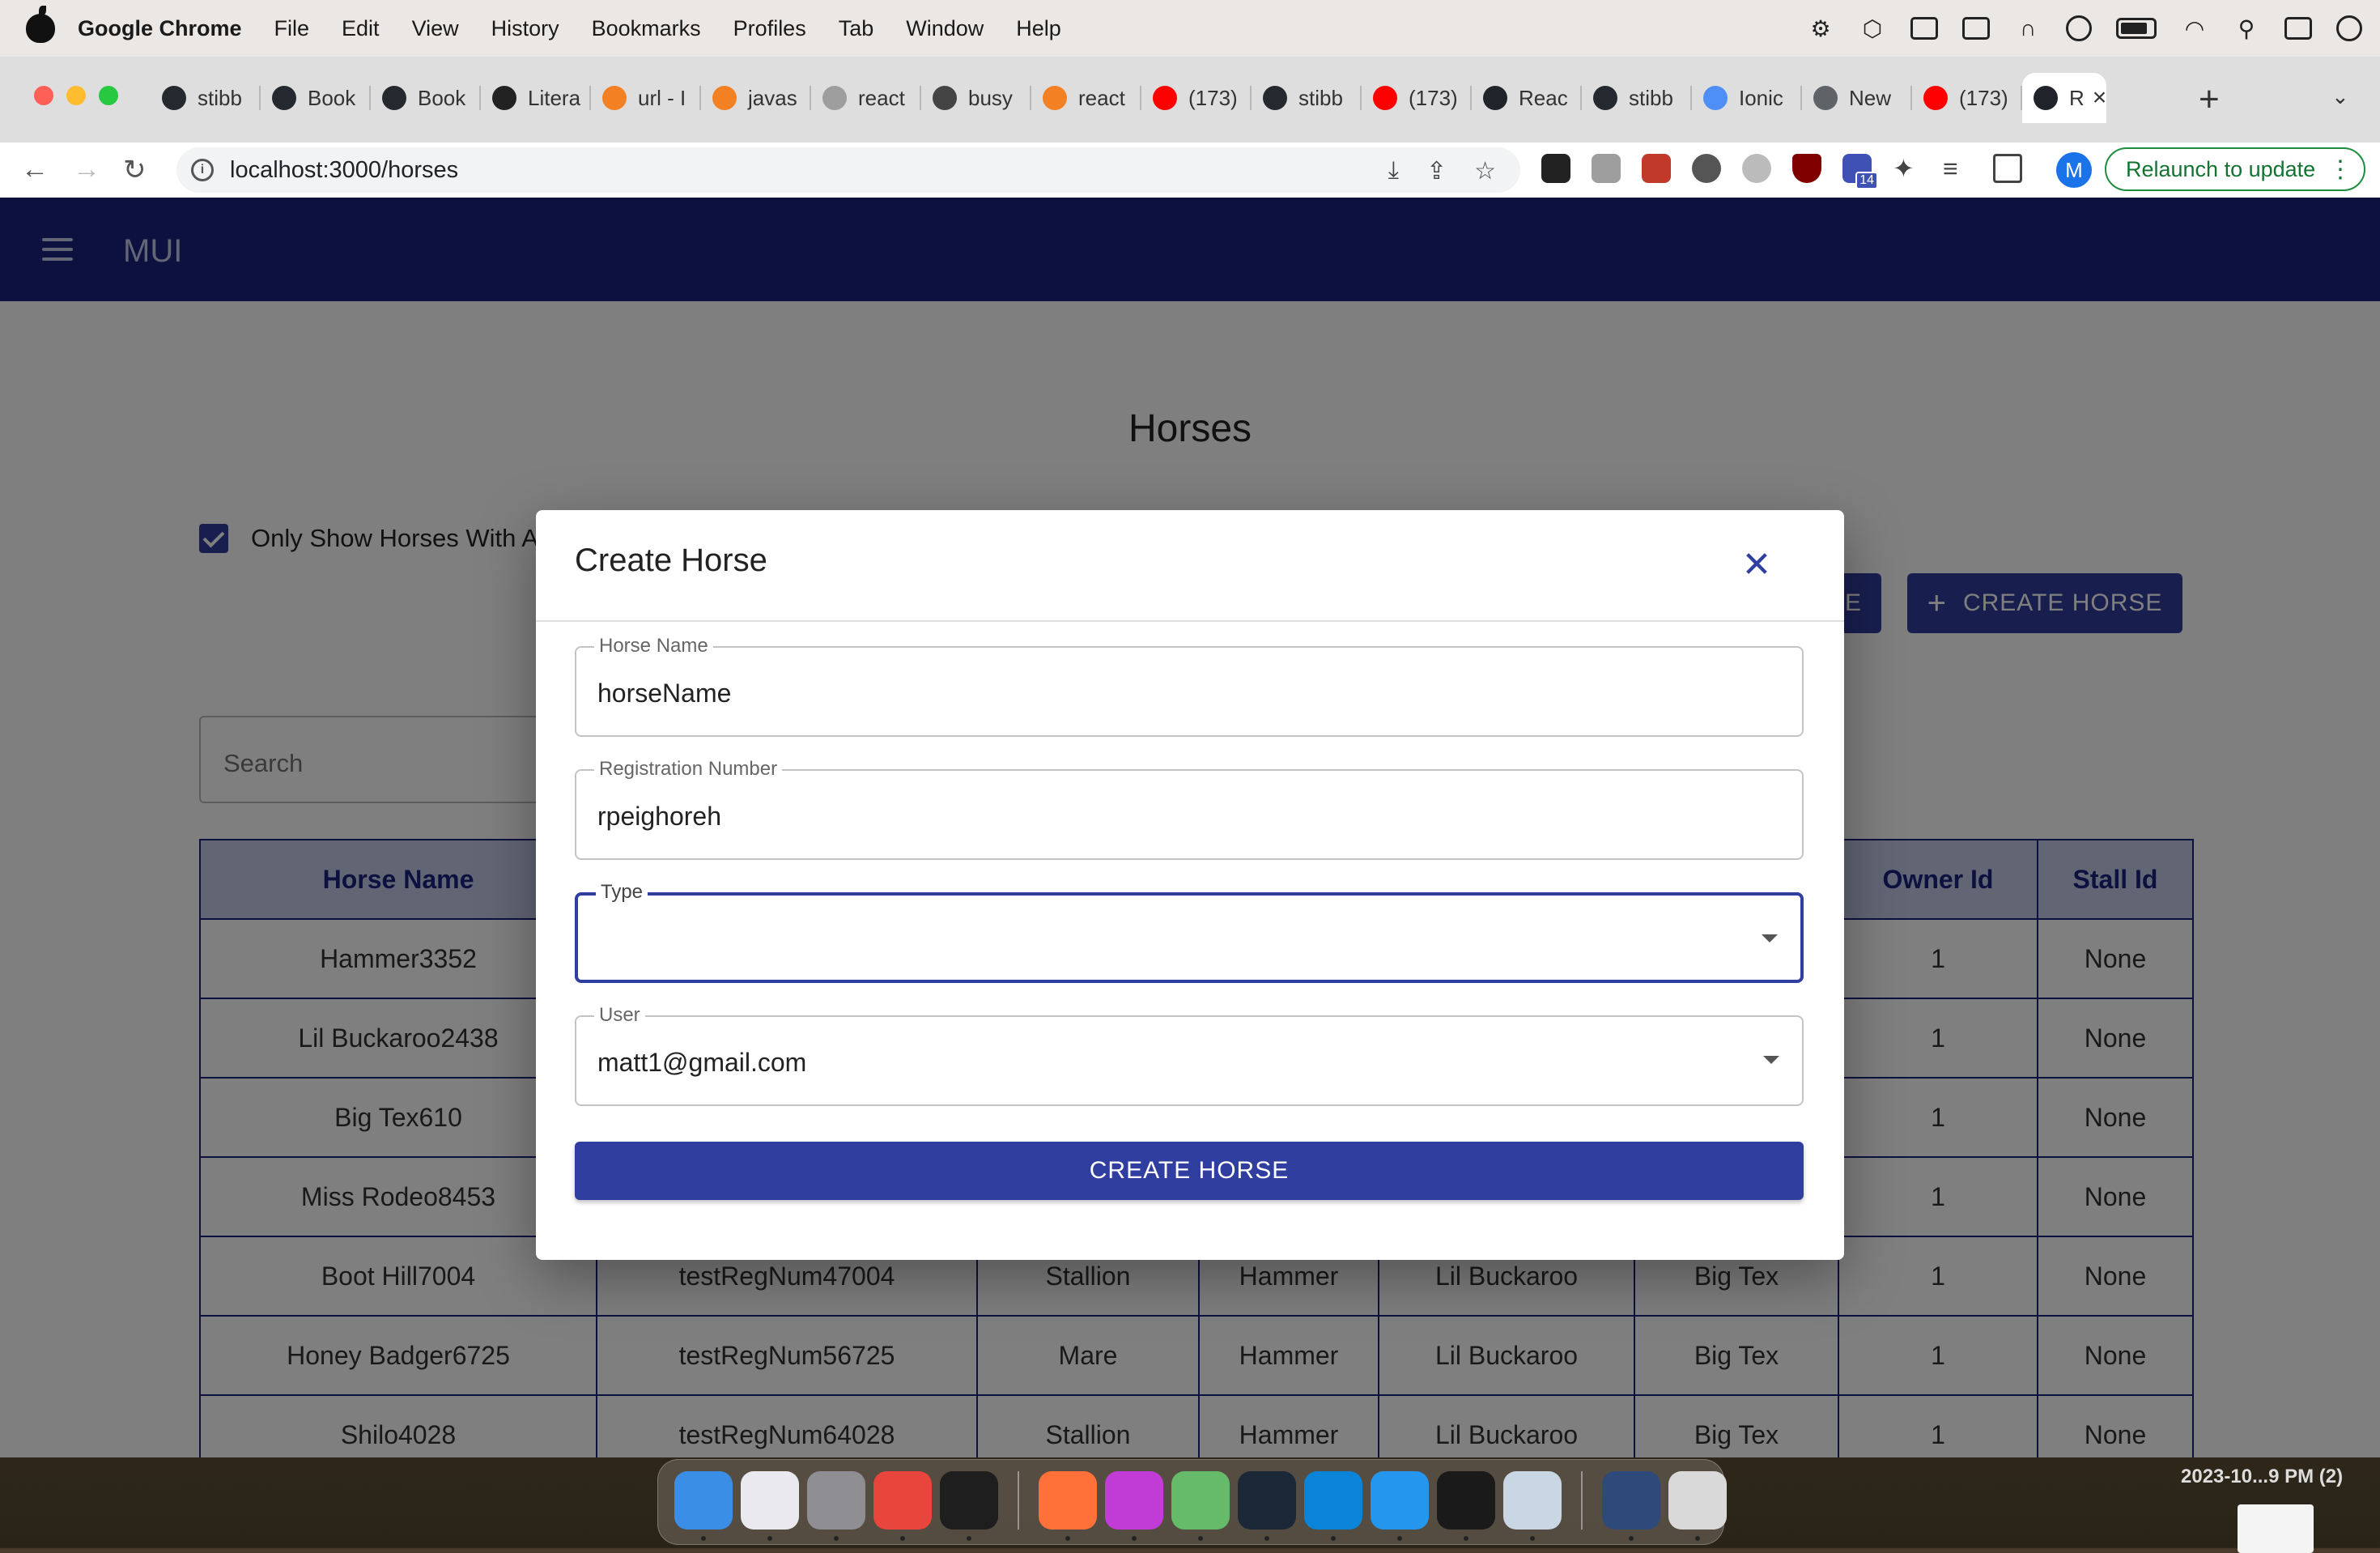  I want to click on browser-tab: New, so click(1857, 98).